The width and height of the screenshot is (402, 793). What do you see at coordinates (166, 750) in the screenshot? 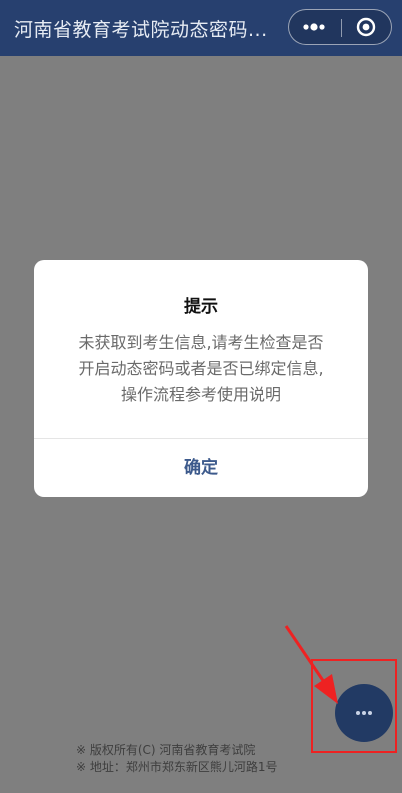
I see `copyright-text: ※ 版权所有(C) 河南省教育考试院` at bounding box center [166, 750].